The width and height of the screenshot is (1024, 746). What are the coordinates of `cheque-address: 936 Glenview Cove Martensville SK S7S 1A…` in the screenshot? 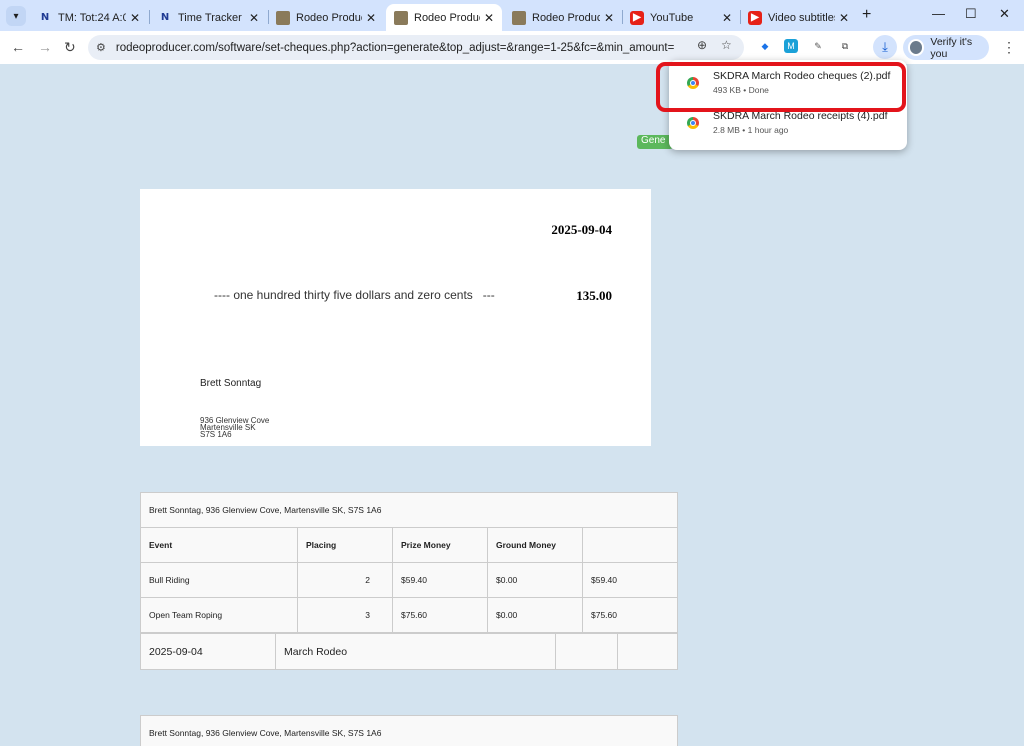 It's located at (235, 427).